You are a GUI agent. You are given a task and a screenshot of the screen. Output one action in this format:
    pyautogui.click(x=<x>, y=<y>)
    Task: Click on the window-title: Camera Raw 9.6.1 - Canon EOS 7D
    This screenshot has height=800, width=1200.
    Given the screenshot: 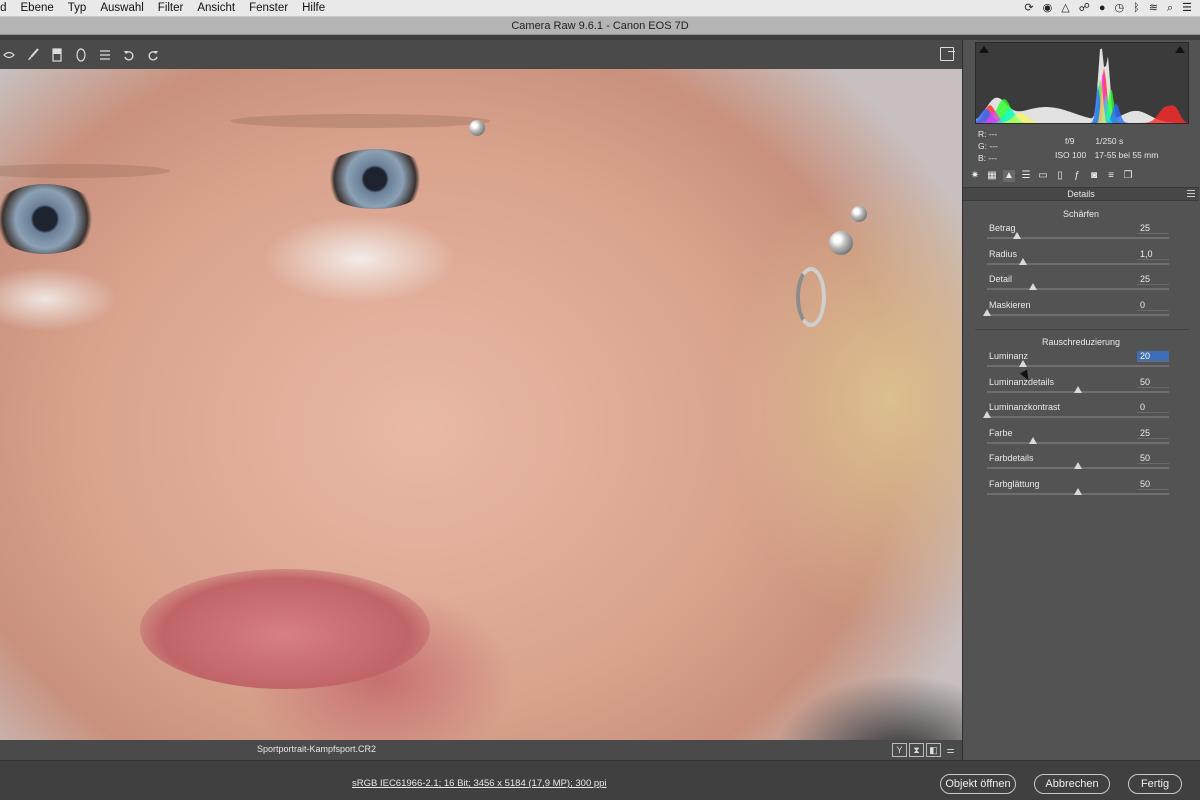 What is the action you would take?
    pyautogui.click(x=600, y=26)
    